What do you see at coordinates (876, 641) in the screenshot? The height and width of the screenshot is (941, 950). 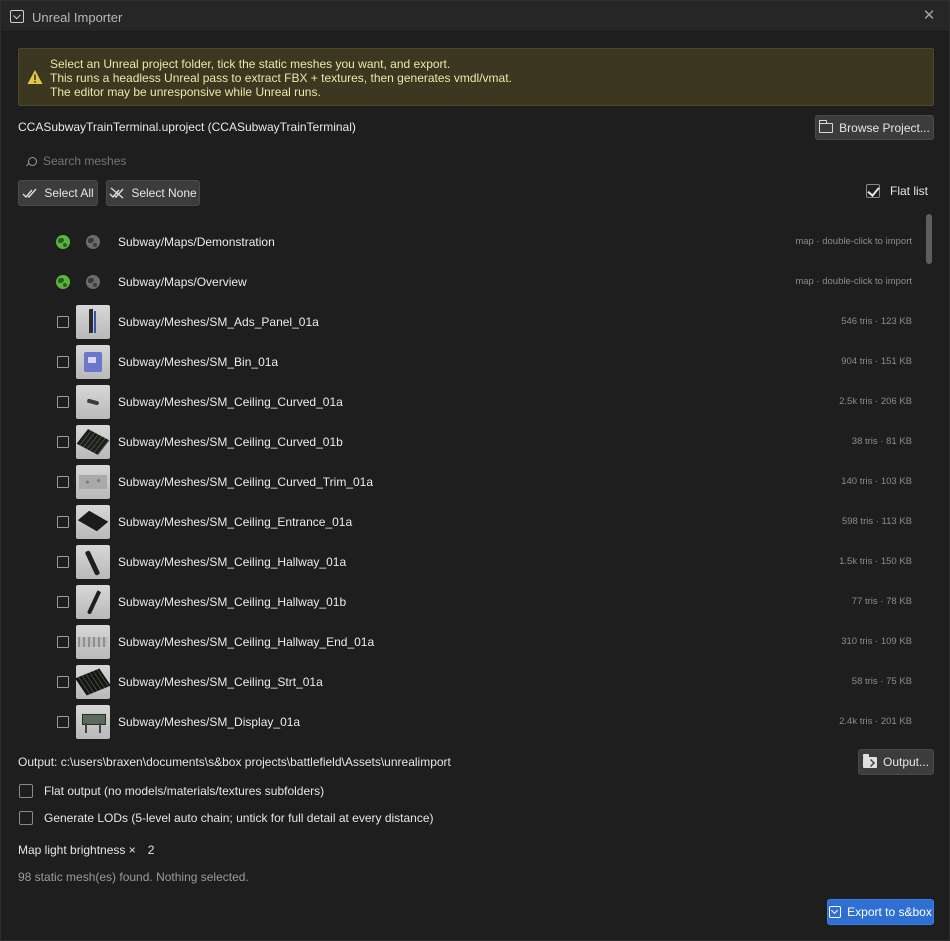 I see `item-info: 310 tris · 109 KB` at bounding box center [876, 641].